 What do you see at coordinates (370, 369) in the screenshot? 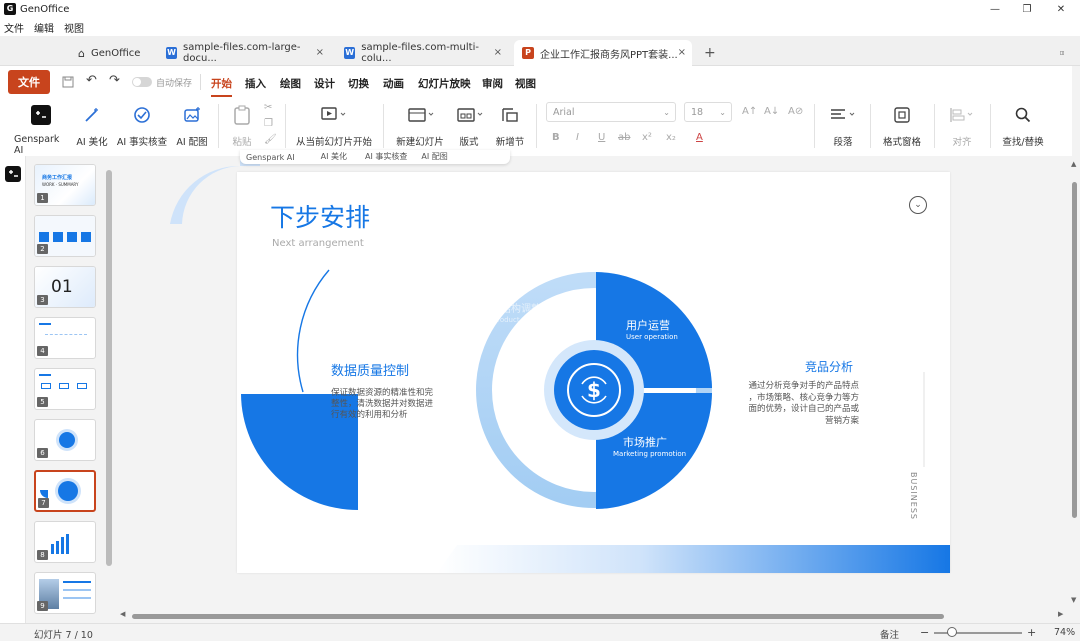
I see `left-heading: 数据质量控制` at bounding box center [370, 369].